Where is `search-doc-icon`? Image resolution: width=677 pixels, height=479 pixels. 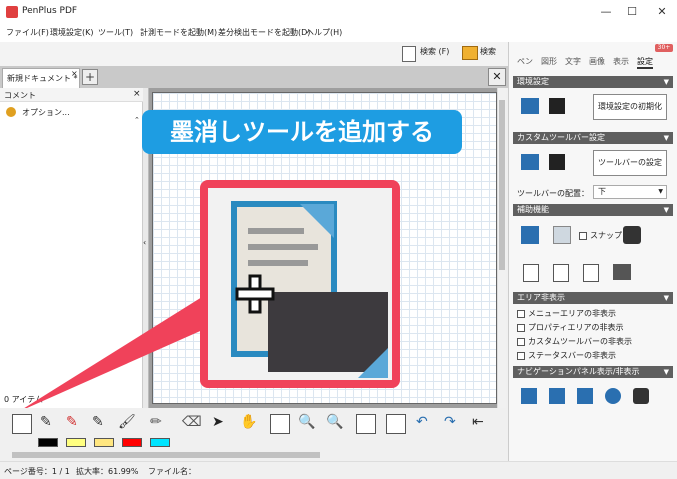
search-doc-icon is located at coordinates (409, 54).